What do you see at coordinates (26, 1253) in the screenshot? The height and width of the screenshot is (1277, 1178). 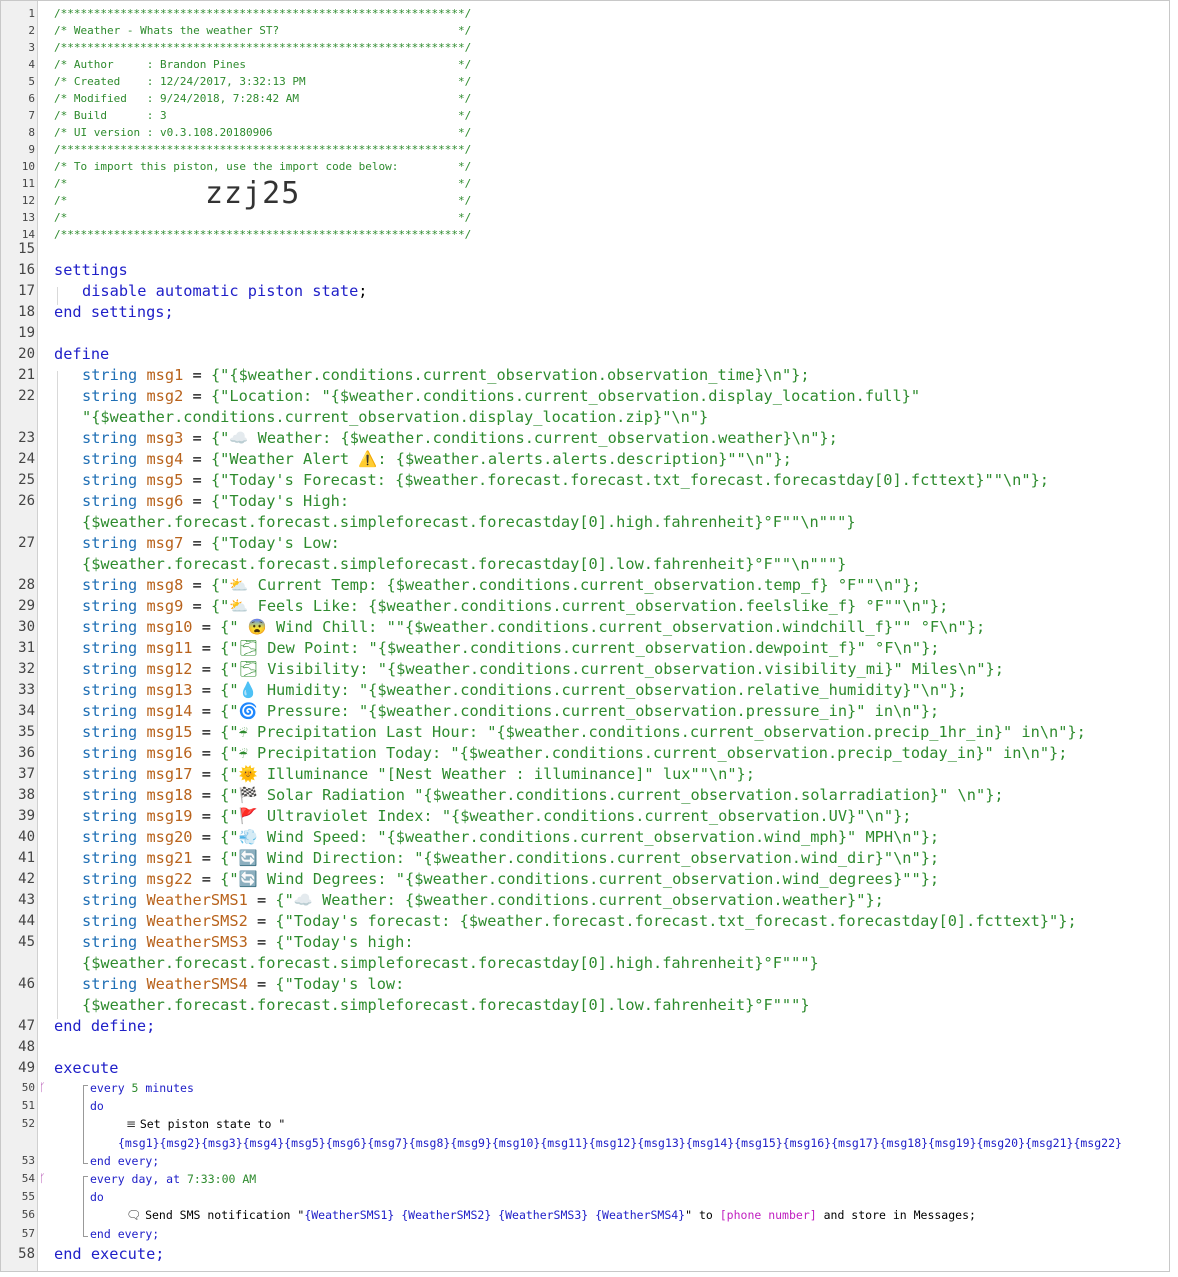 I see `line-number: 58` at bounding box center [26, 1253].